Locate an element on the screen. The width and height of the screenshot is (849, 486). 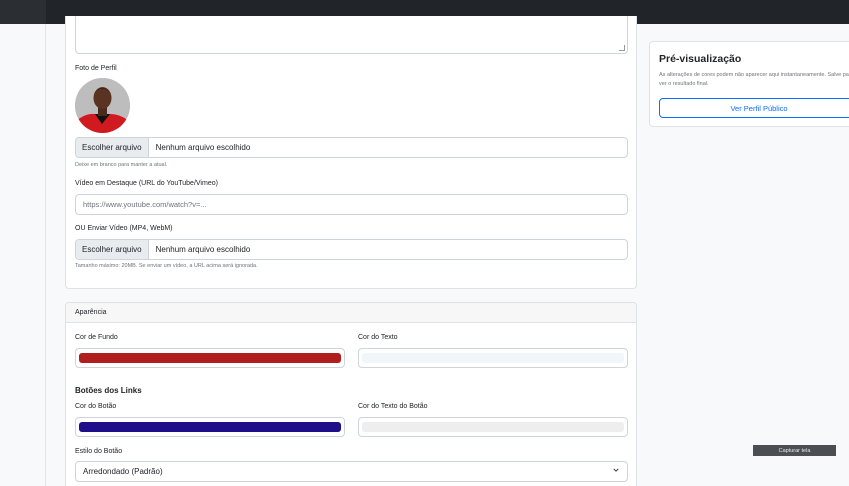
button-style-value: Arredondado (Padrão) is located at coordinates (123, 471).